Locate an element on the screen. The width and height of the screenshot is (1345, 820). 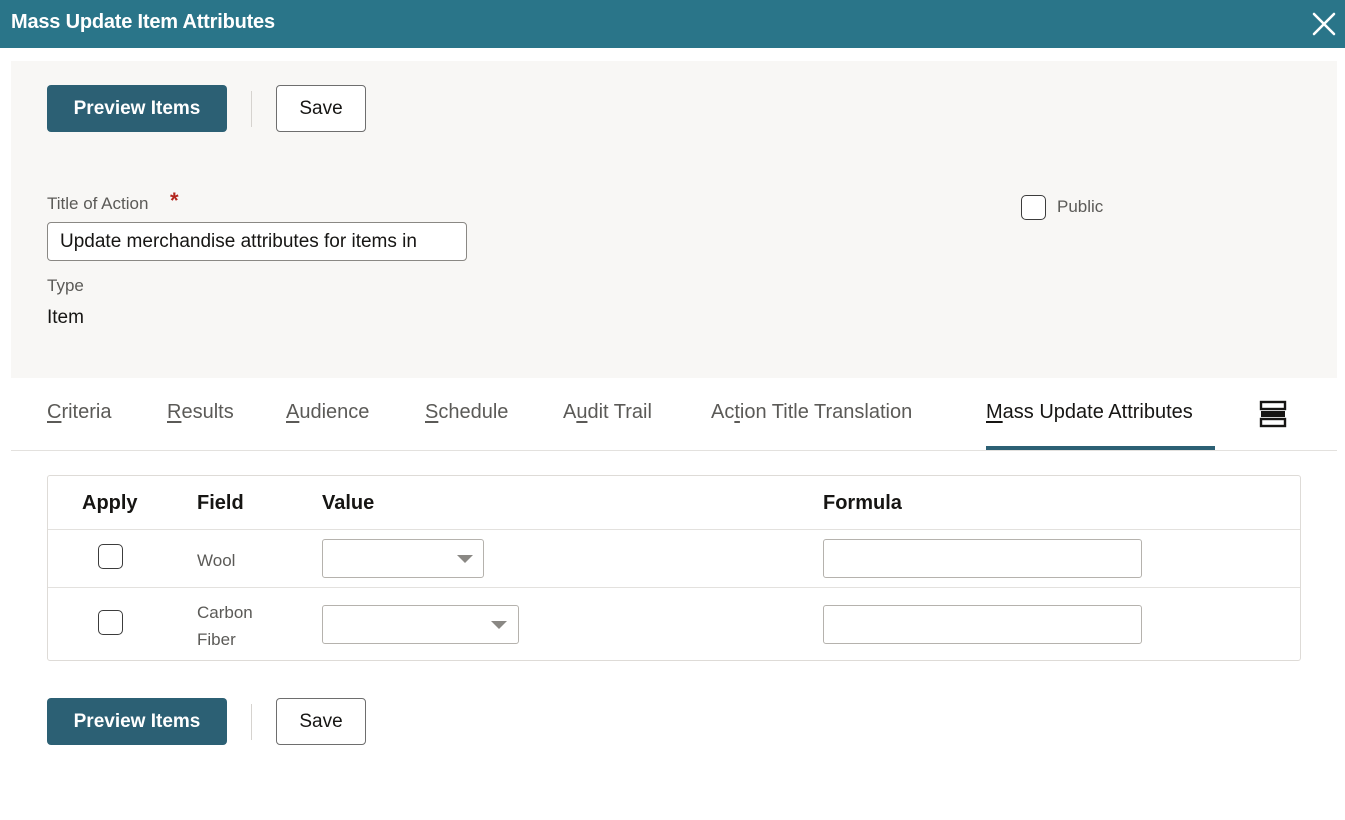
save-button-bottom: Save is located at coordinates (321, 721).